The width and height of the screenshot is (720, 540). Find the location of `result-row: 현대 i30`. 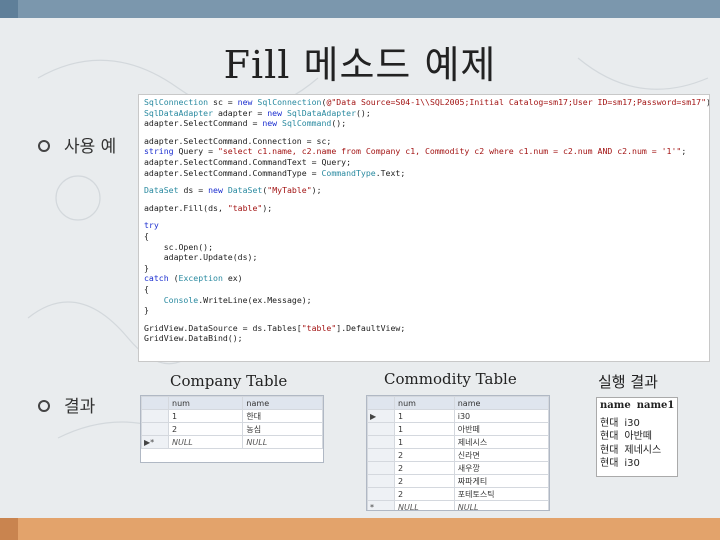

result-row: 현대 i30 is located at coordinates (637, 421).